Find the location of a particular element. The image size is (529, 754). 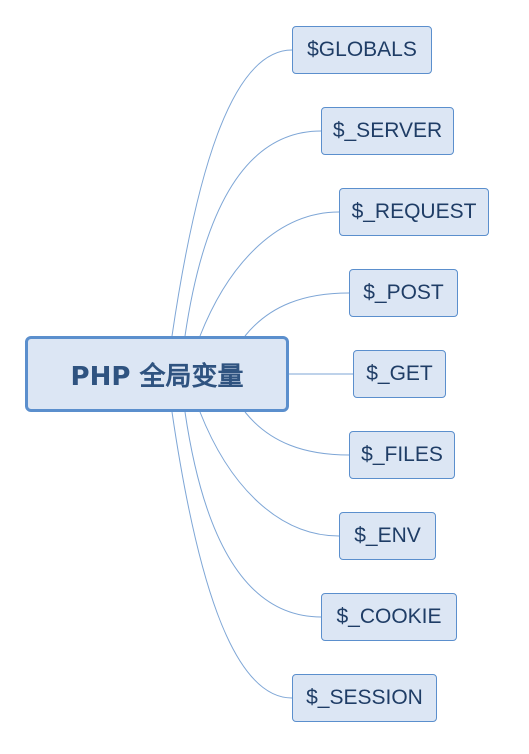

root-node-label: PHP 全局变量 is located at coordinates (157, 376).